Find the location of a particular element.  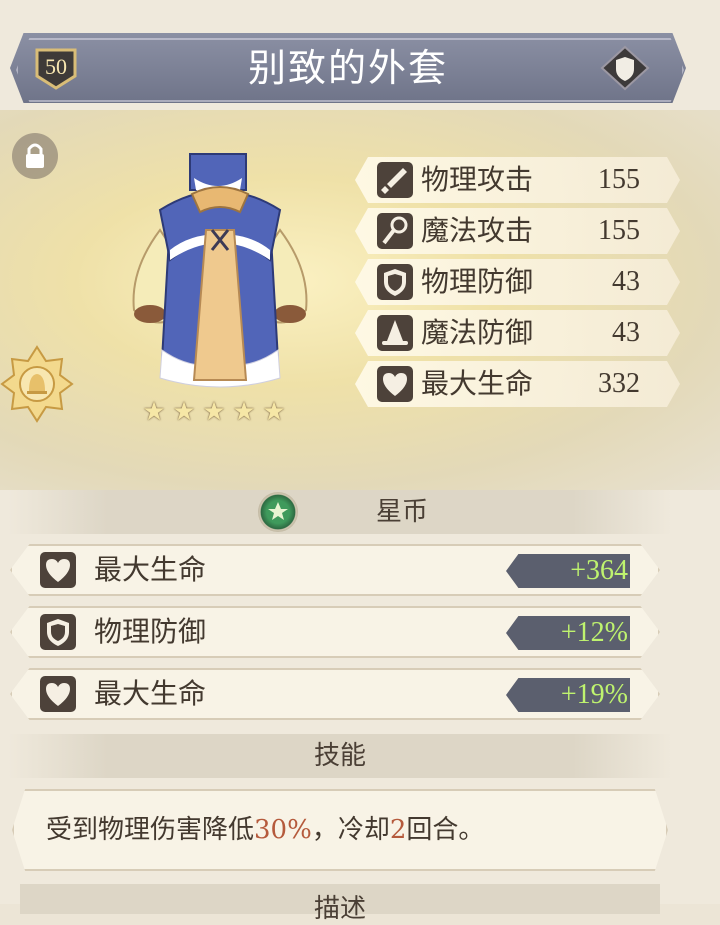

lock-icon is located at coordinates (35, 155).